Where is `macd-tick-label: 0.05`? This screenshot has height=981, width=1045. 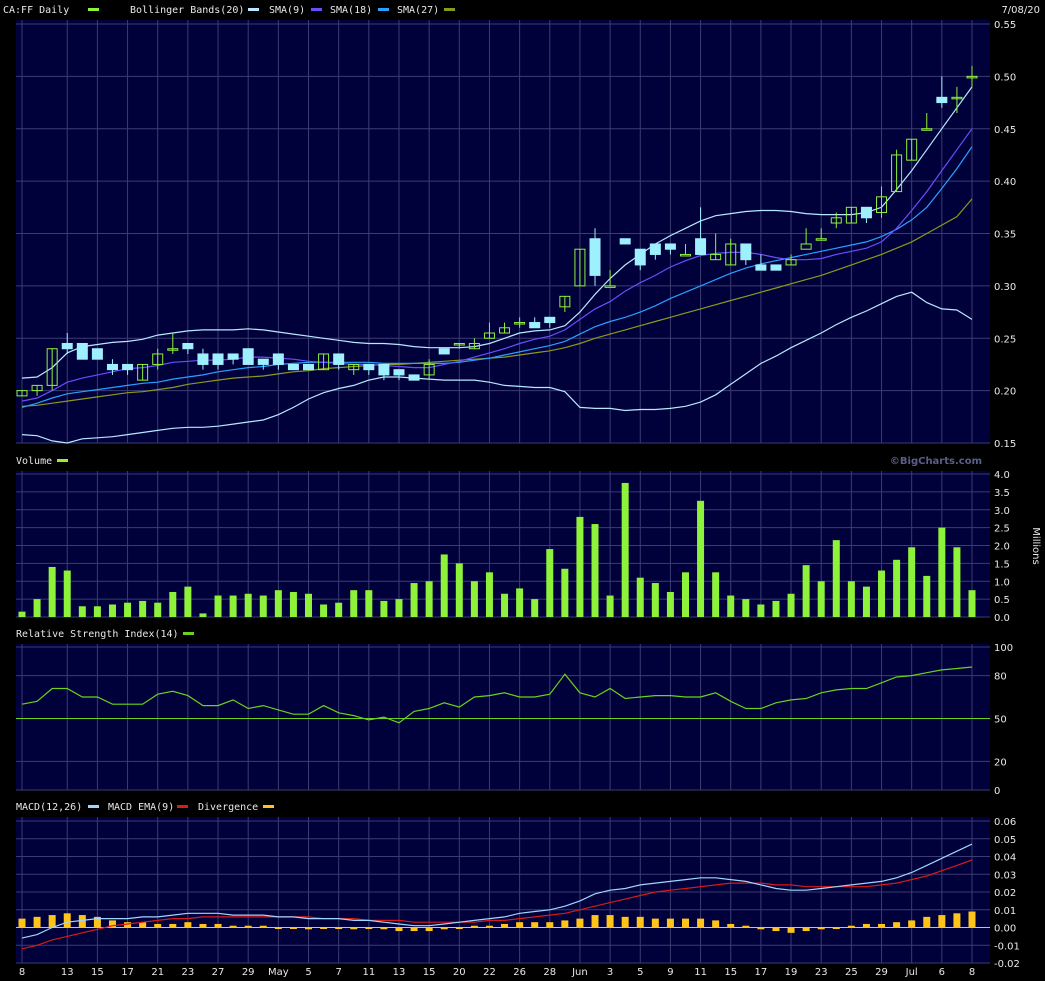 macd-tick-label: 0.05 is located at coordinates (1005, 840).